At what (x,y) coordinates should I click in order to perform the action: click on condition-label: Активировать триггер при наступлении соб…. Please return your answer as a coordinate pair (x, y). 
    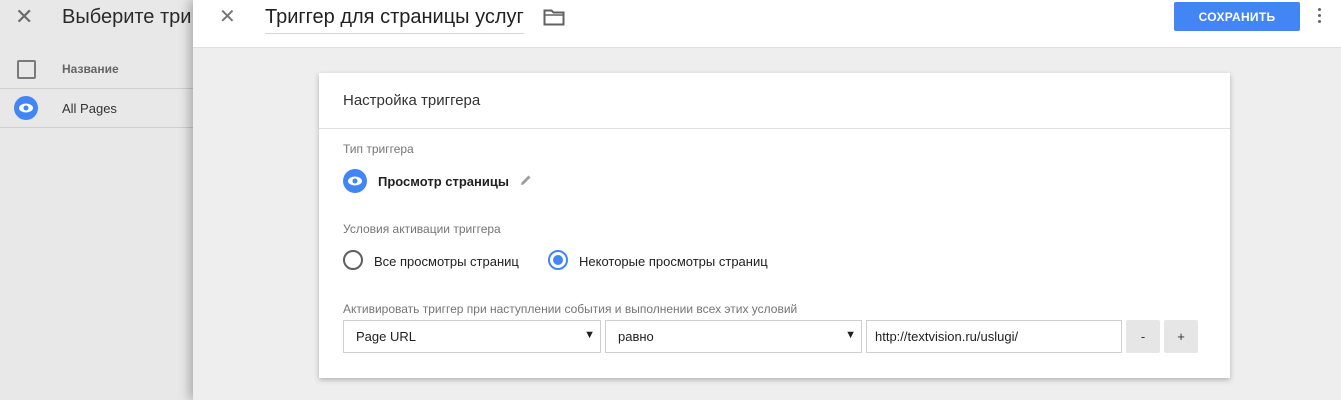
    Looking at the image, I should click on (570, 309).